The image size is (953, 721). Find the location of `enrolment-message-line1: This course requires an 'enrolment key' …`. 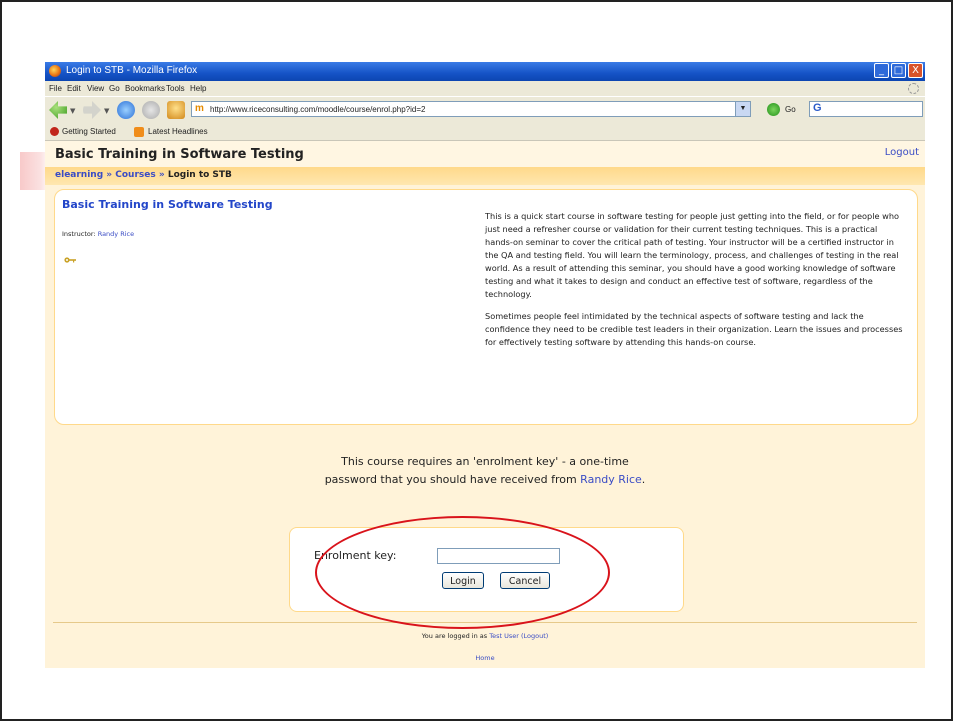

enrolment-message-line1: This course requires an 'enrolment key' … is located at coordinates (485, 461).